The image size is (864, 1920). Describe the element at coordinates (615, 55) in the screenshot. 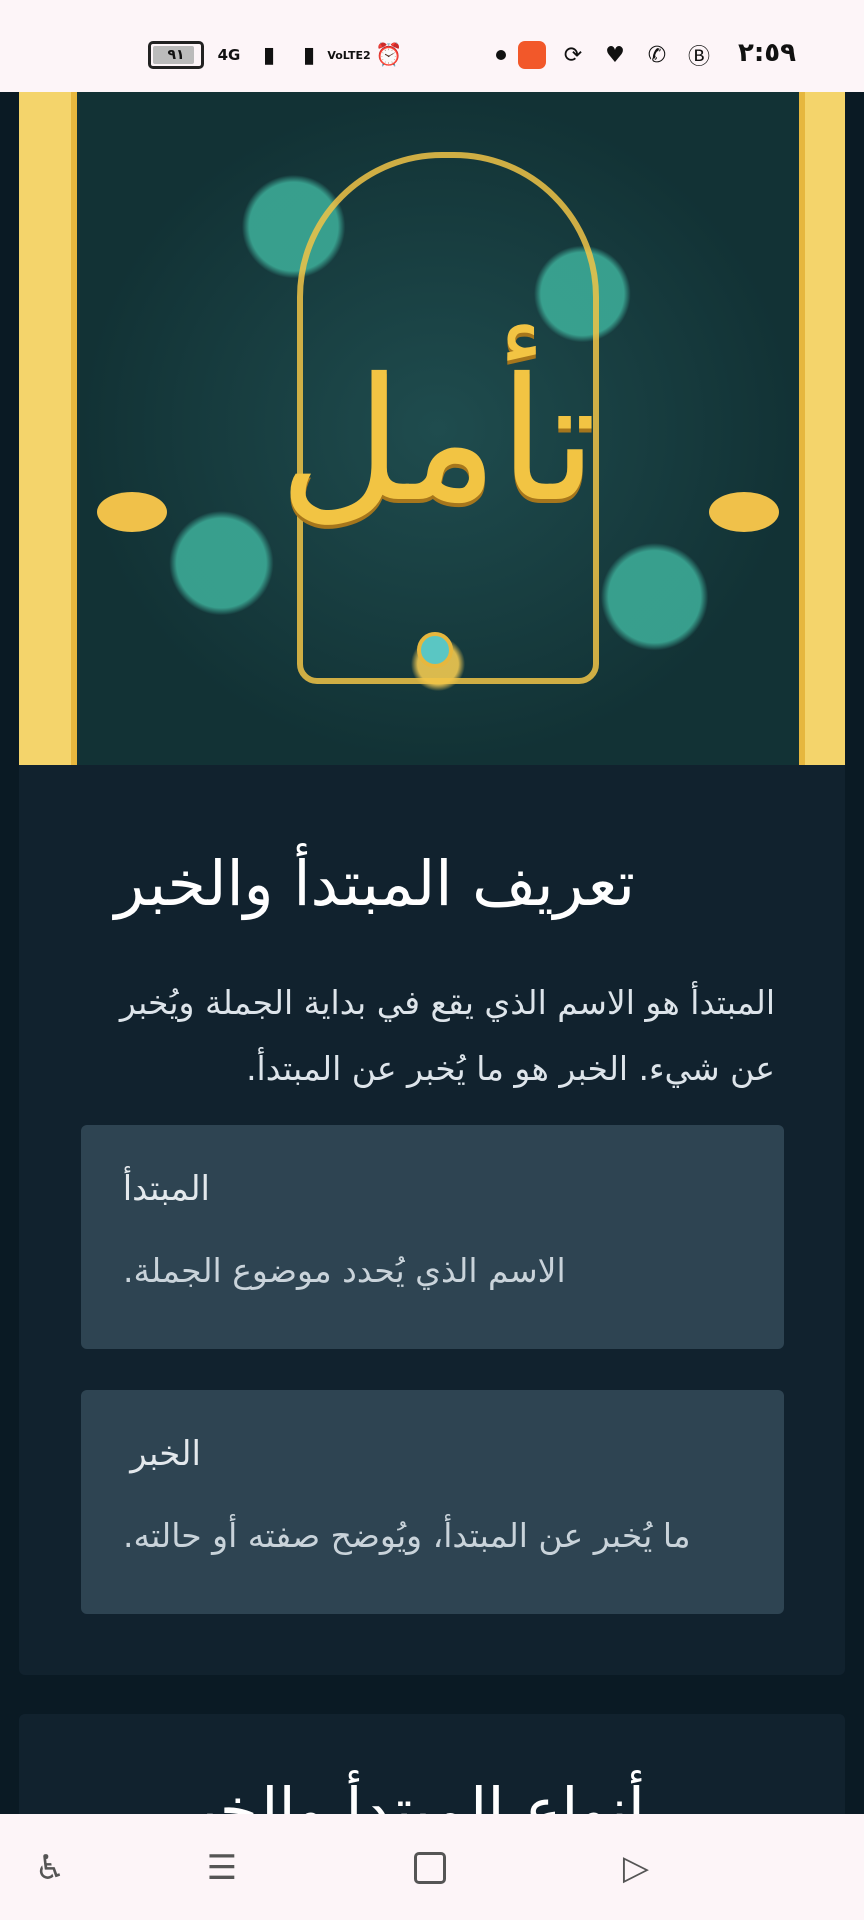

I see `heart-icon: ♥` at that location.